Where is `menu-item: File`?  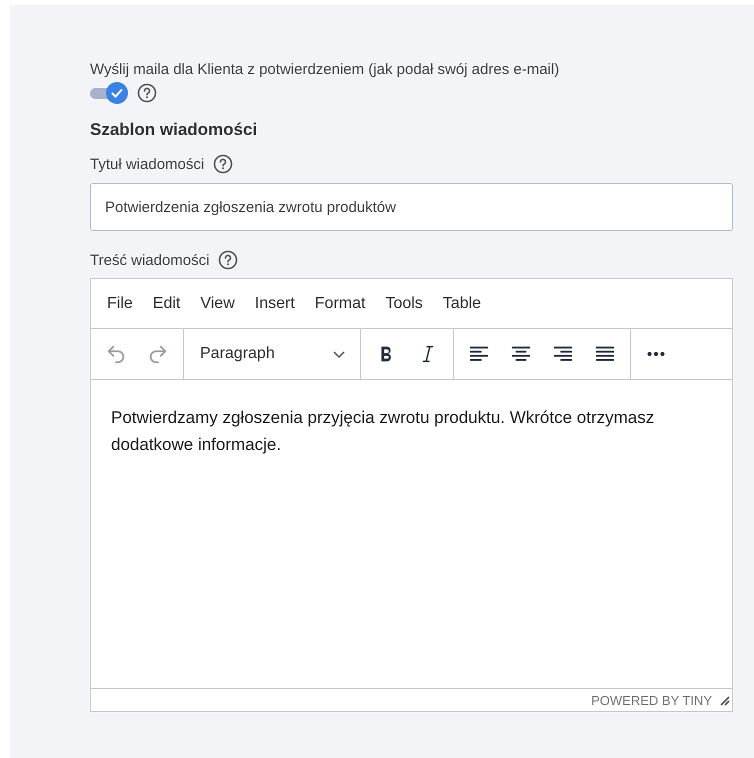
menu-item: File is located at coordinates (120, 303).